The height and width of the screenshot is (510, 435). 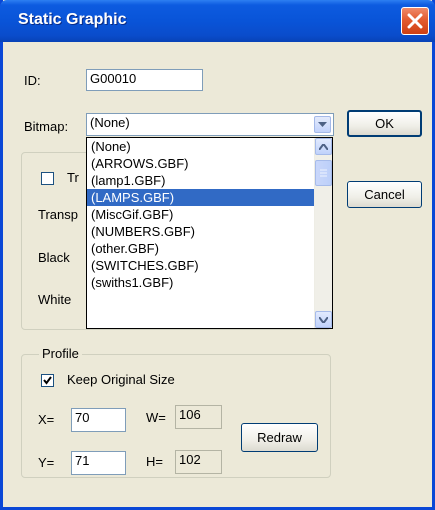 What do you see at coordinates (322, 124) in the screenshot?
I see `bitmap-dropdown-button` at bounding box center [322, 124].